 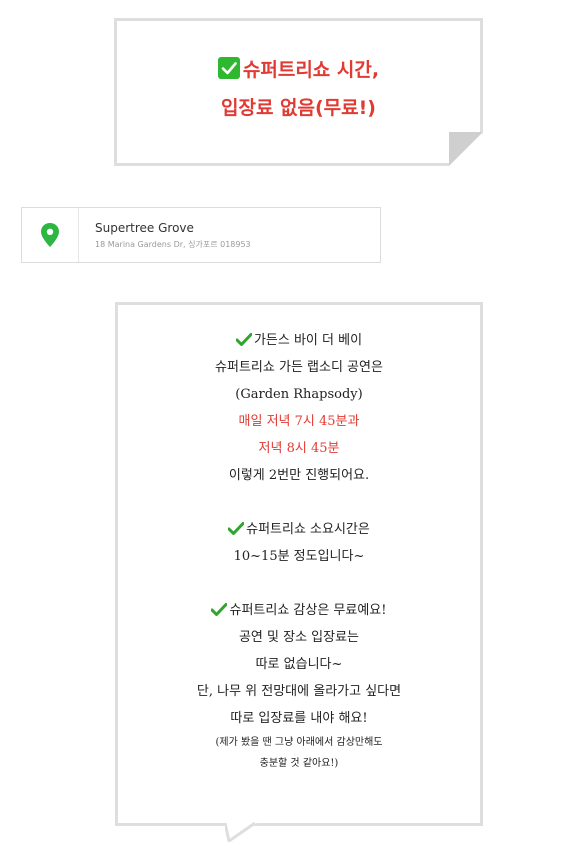 I want to click on section3-note1: (제가 봤을 땐 그냥 아래에서 감상만해도, so click(x=299, y=742).